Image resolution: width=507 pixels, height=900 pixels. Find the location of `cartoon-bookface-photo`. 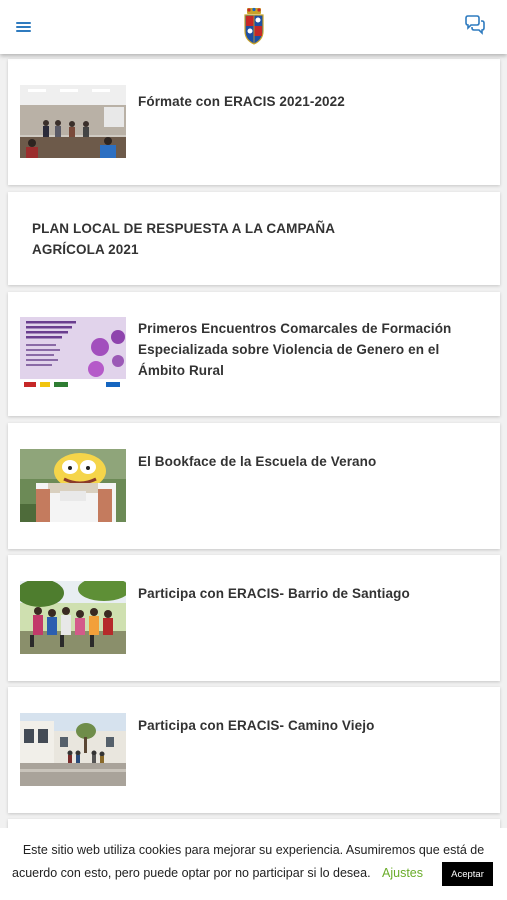

cartoon-bookface-photo is located at coordinates (73, 485).